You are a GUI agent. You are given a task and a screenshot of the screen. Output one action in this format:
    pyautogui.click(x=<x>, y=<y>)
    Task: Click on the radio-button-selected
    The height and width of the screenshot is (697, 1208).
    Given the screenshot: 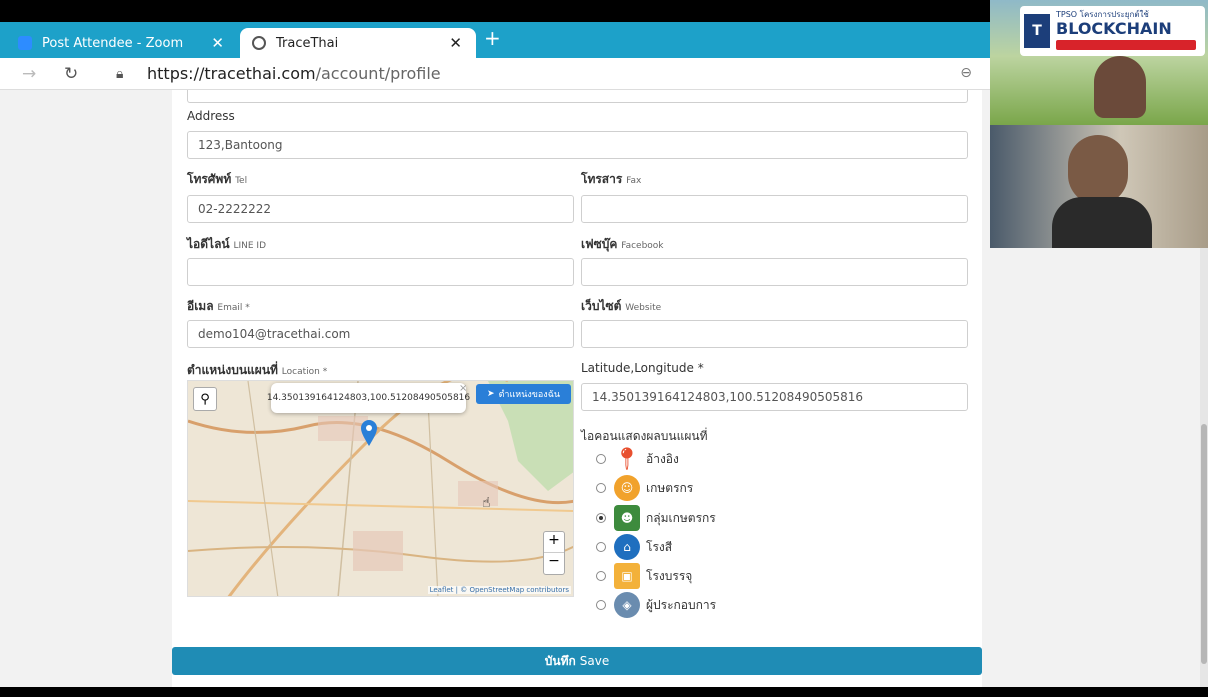 What is the action you would take?
    pyautogui.click(x=601, y=518)
    